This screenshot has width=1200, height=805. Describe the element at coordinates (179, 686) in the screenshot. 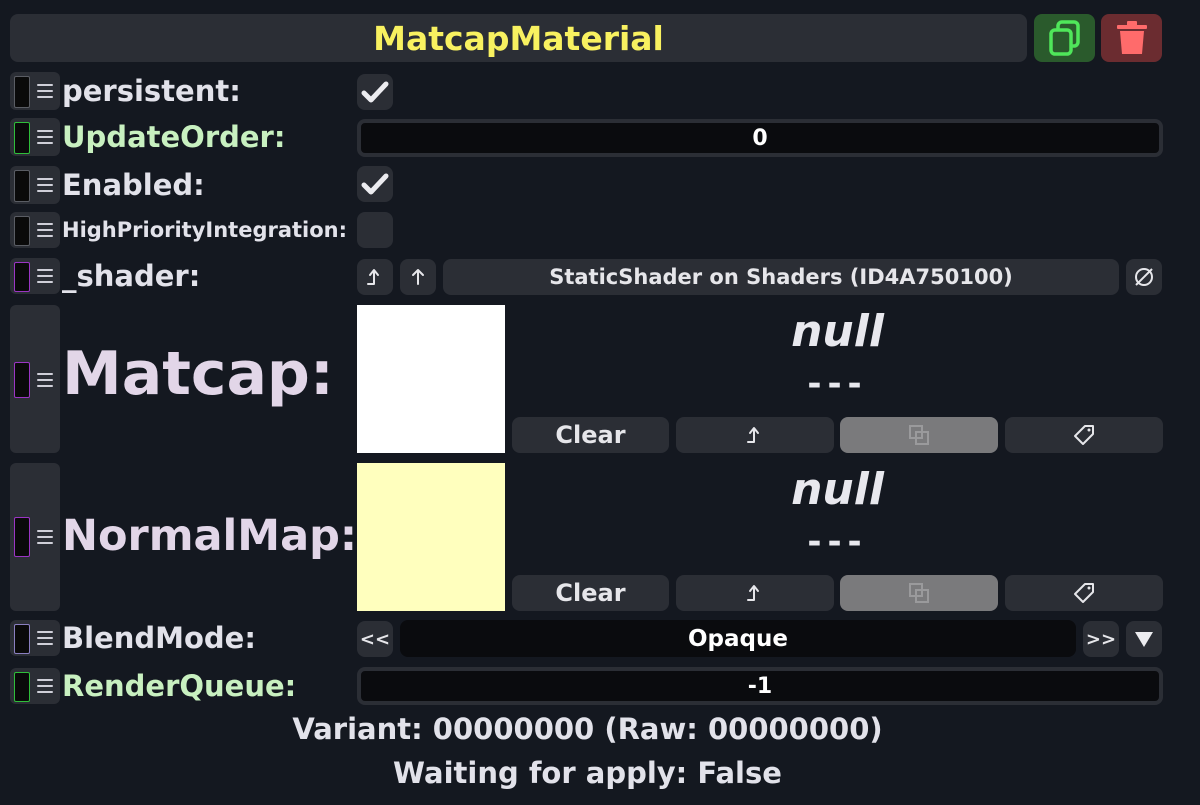

I see `render-queue-label: RenderQueue:` at that location.